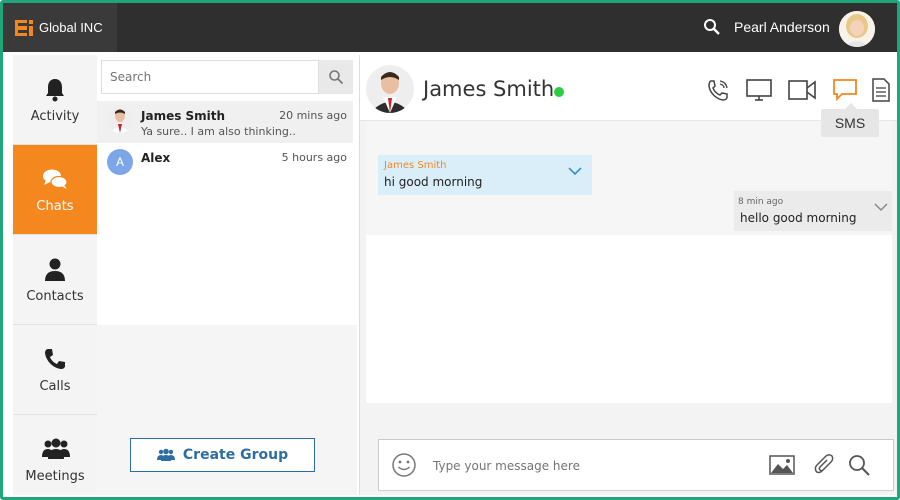 The width and height of the screenshot is (900, 500). Describe the element at coordinates (55, 206) in the screenshot. I see `sidebar-item-label: Chats` at that location.